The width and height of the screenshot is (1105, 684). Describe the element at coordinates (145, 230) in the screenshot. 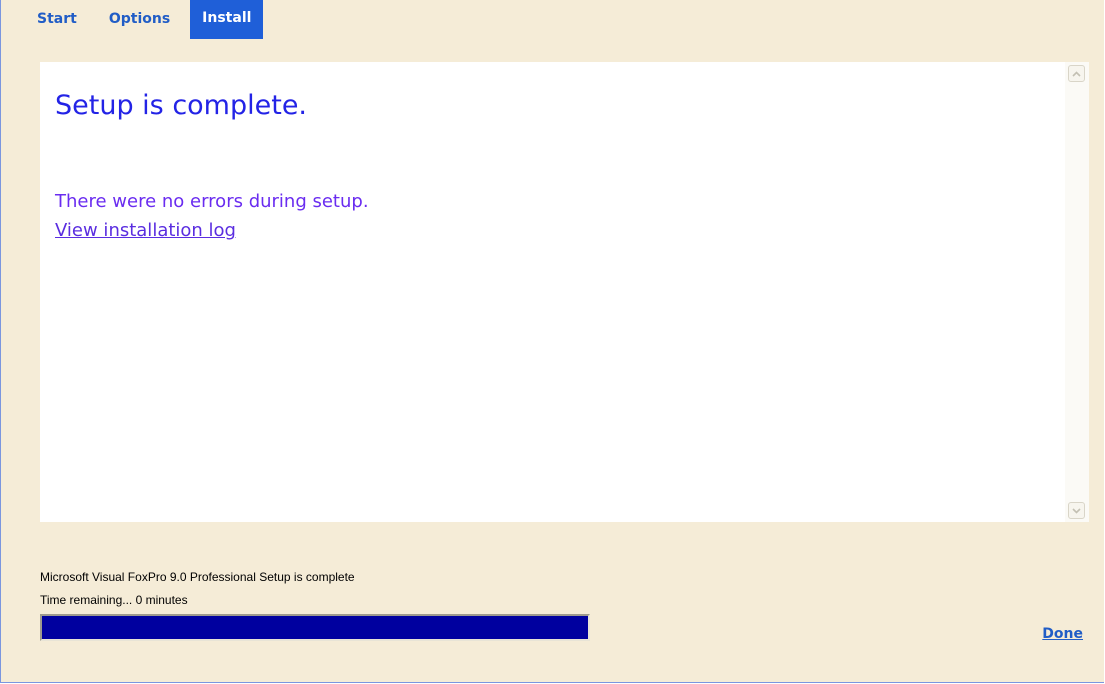

I see `view-log-link: View installation log` at that location.